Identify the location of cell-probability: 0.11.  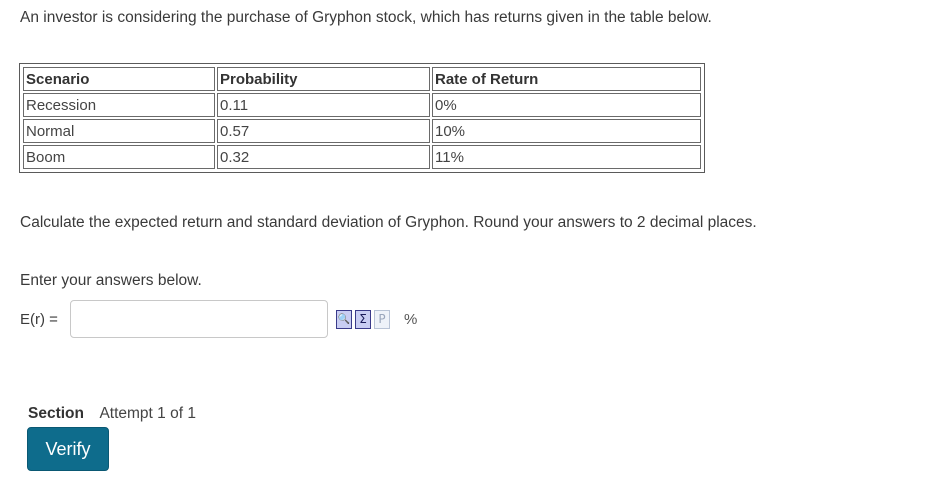
(323, 105).